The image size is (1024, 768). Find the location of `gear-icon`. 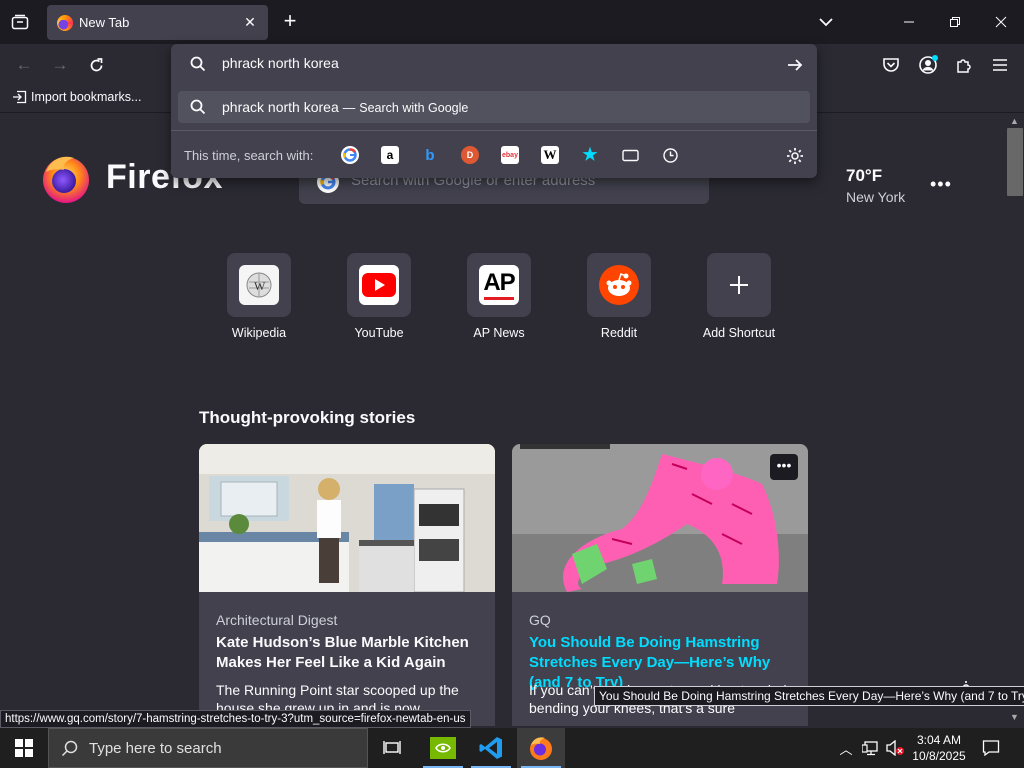

gear-icon is located at coordinates (795, 156).